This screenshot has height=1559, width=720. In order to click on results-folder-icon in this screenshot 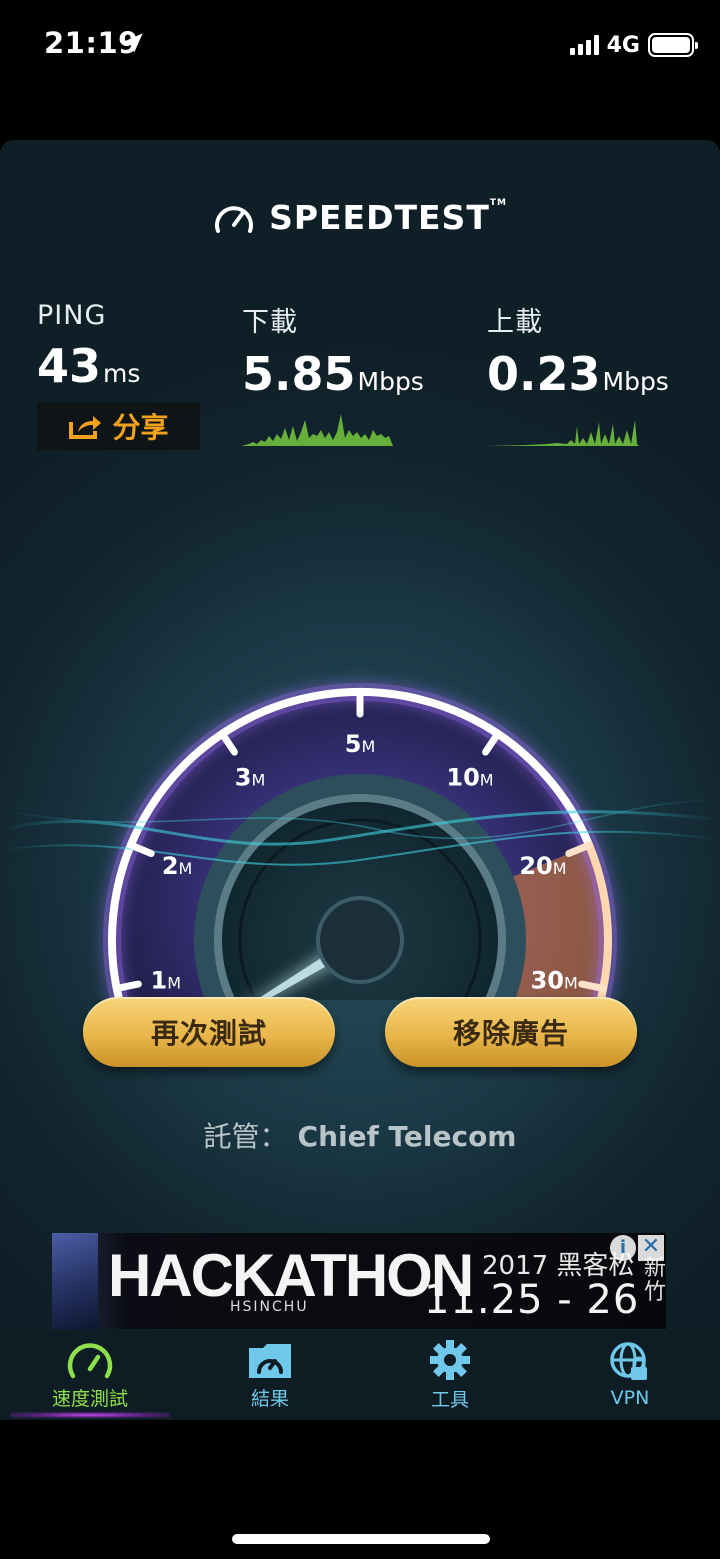, I will do `click(270, 1360)`.